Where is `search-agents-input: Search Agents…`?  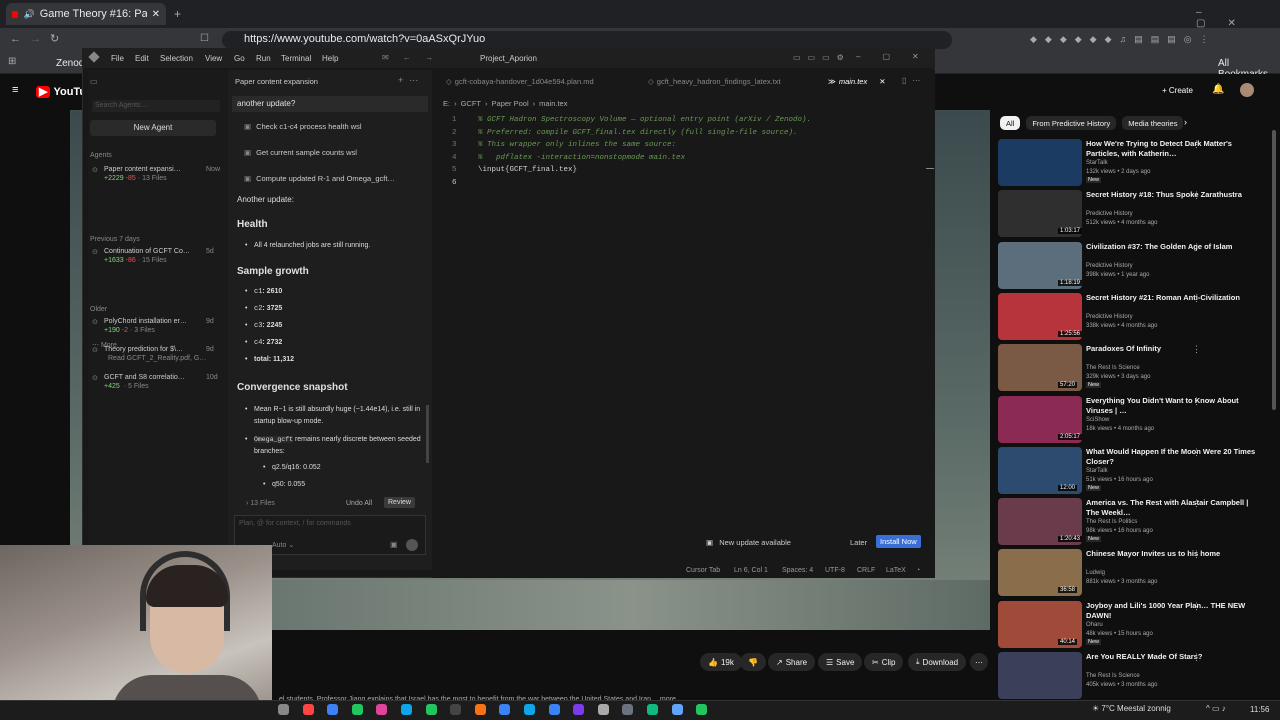 search-agents-input: Search Agents… is located at coordinates (156, 106).